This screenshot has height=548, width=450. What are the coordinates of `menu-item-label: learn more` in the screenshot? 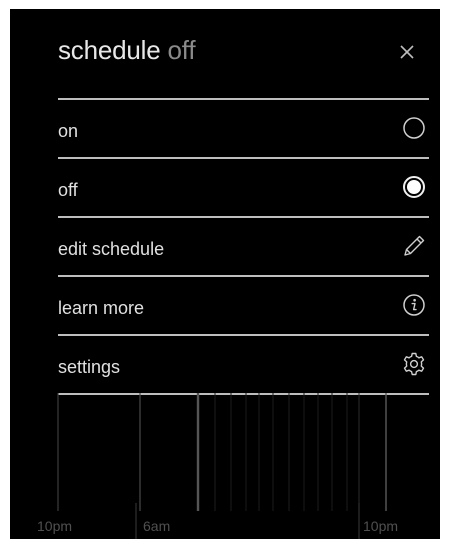 It's located at (101, 308).